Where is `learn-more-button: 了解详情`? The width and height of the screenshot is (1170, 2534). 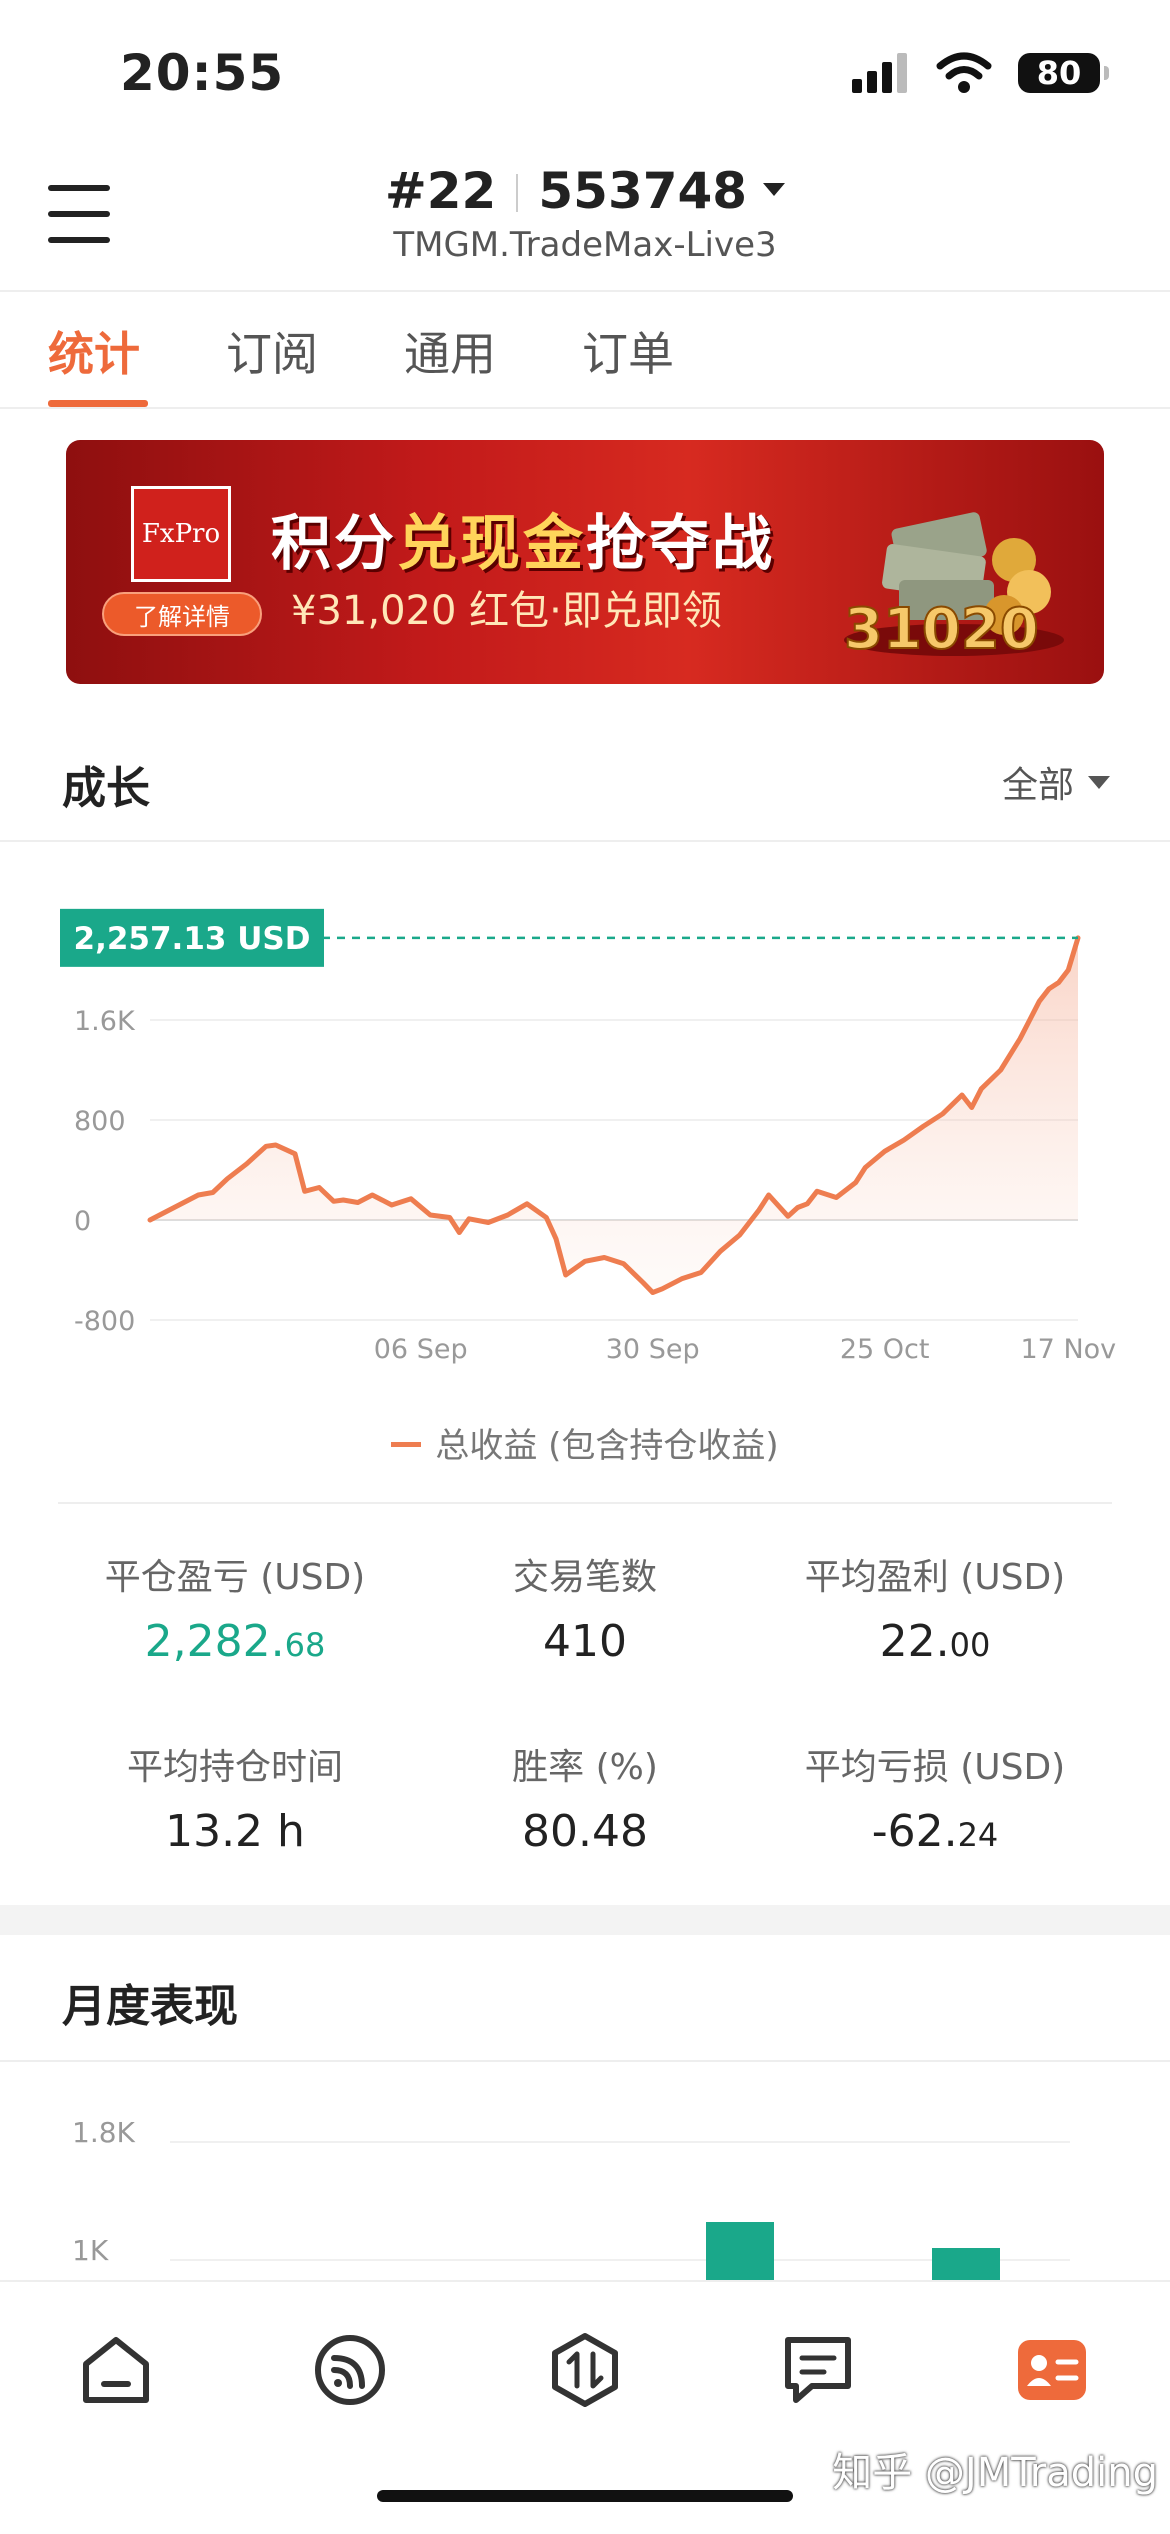 learn-more-button: 了解详情 is located at coordinates (182, 614).